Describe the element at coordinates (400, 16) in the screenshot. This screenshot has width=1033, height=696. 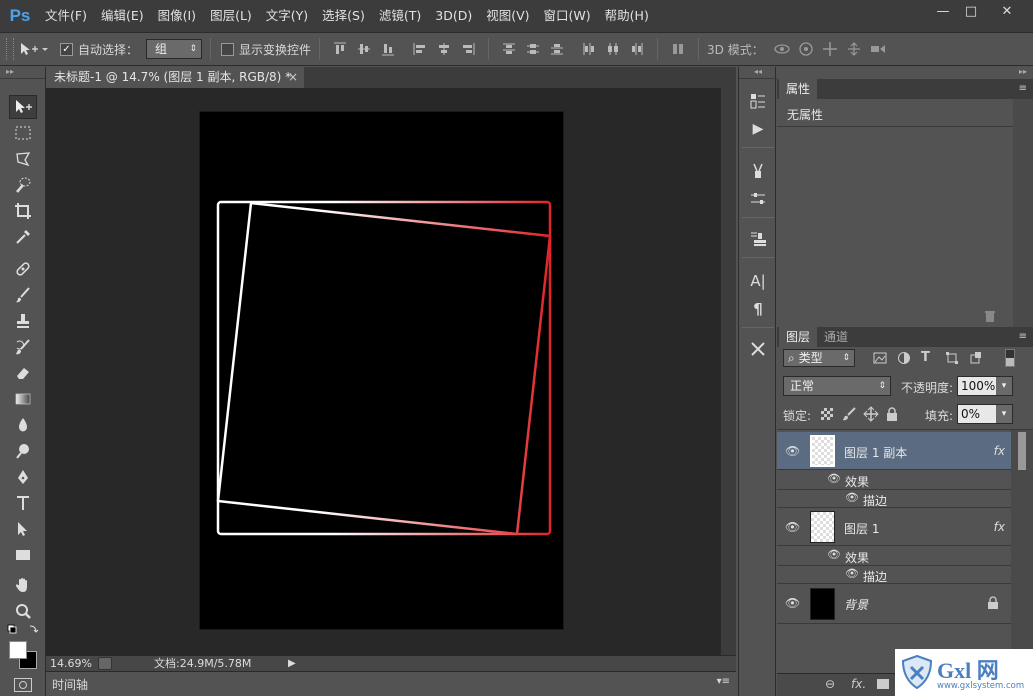
I see `menu-filter: 滤镜(T)` at that location.